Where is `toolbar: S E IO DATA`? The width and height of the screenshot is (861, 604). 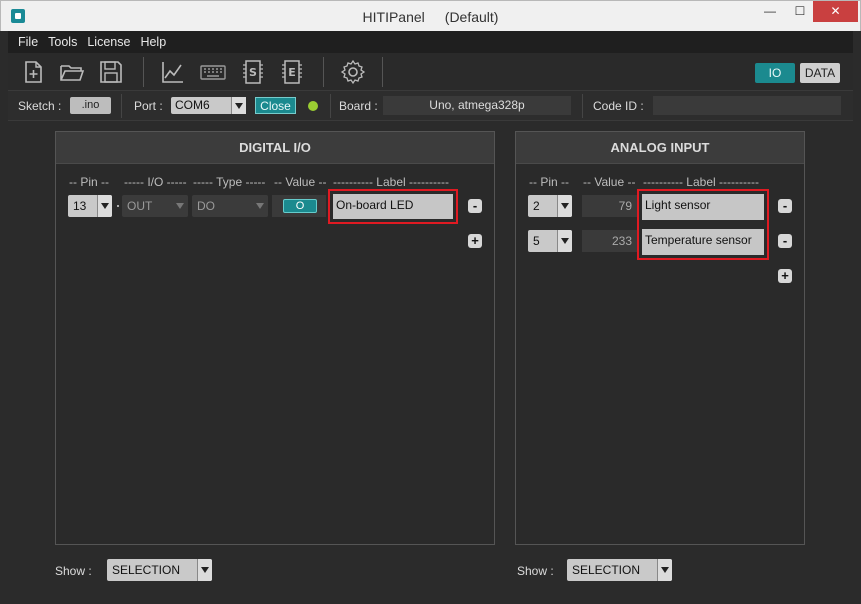
toolbar: S E IO DATA is located at coordinates (430, 72).